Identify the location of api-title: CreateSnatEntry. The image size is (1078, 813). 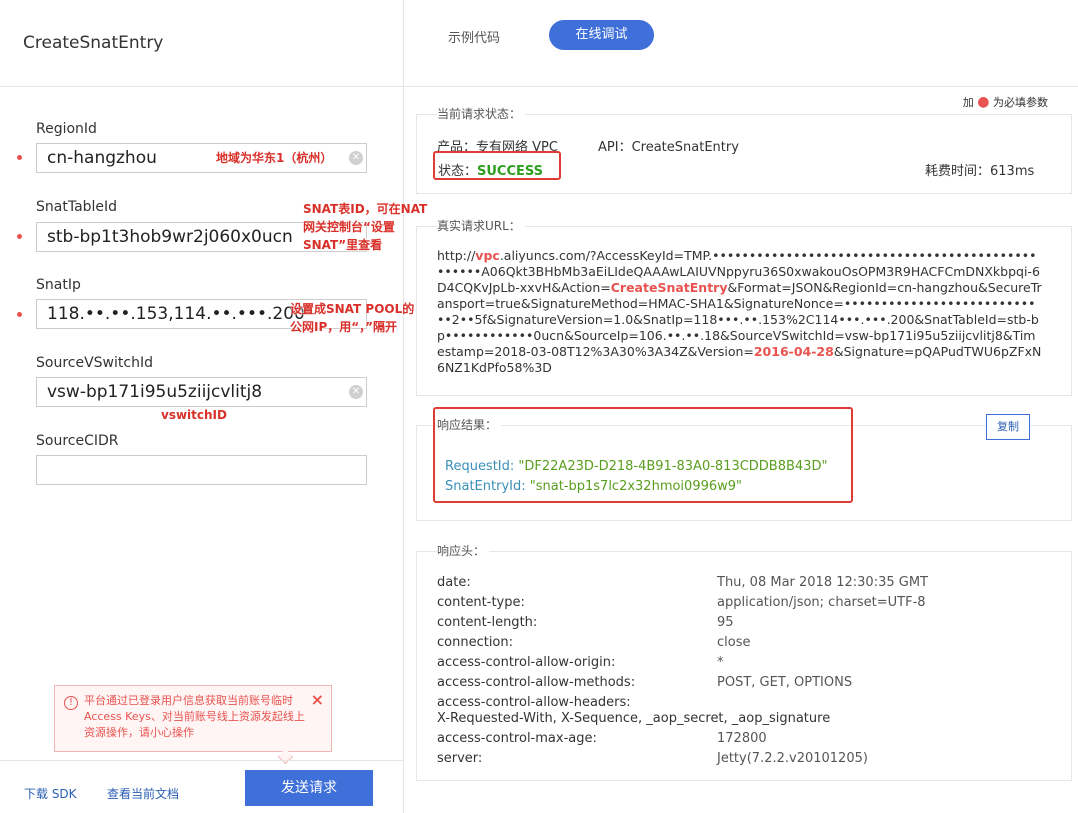
(93, 43).